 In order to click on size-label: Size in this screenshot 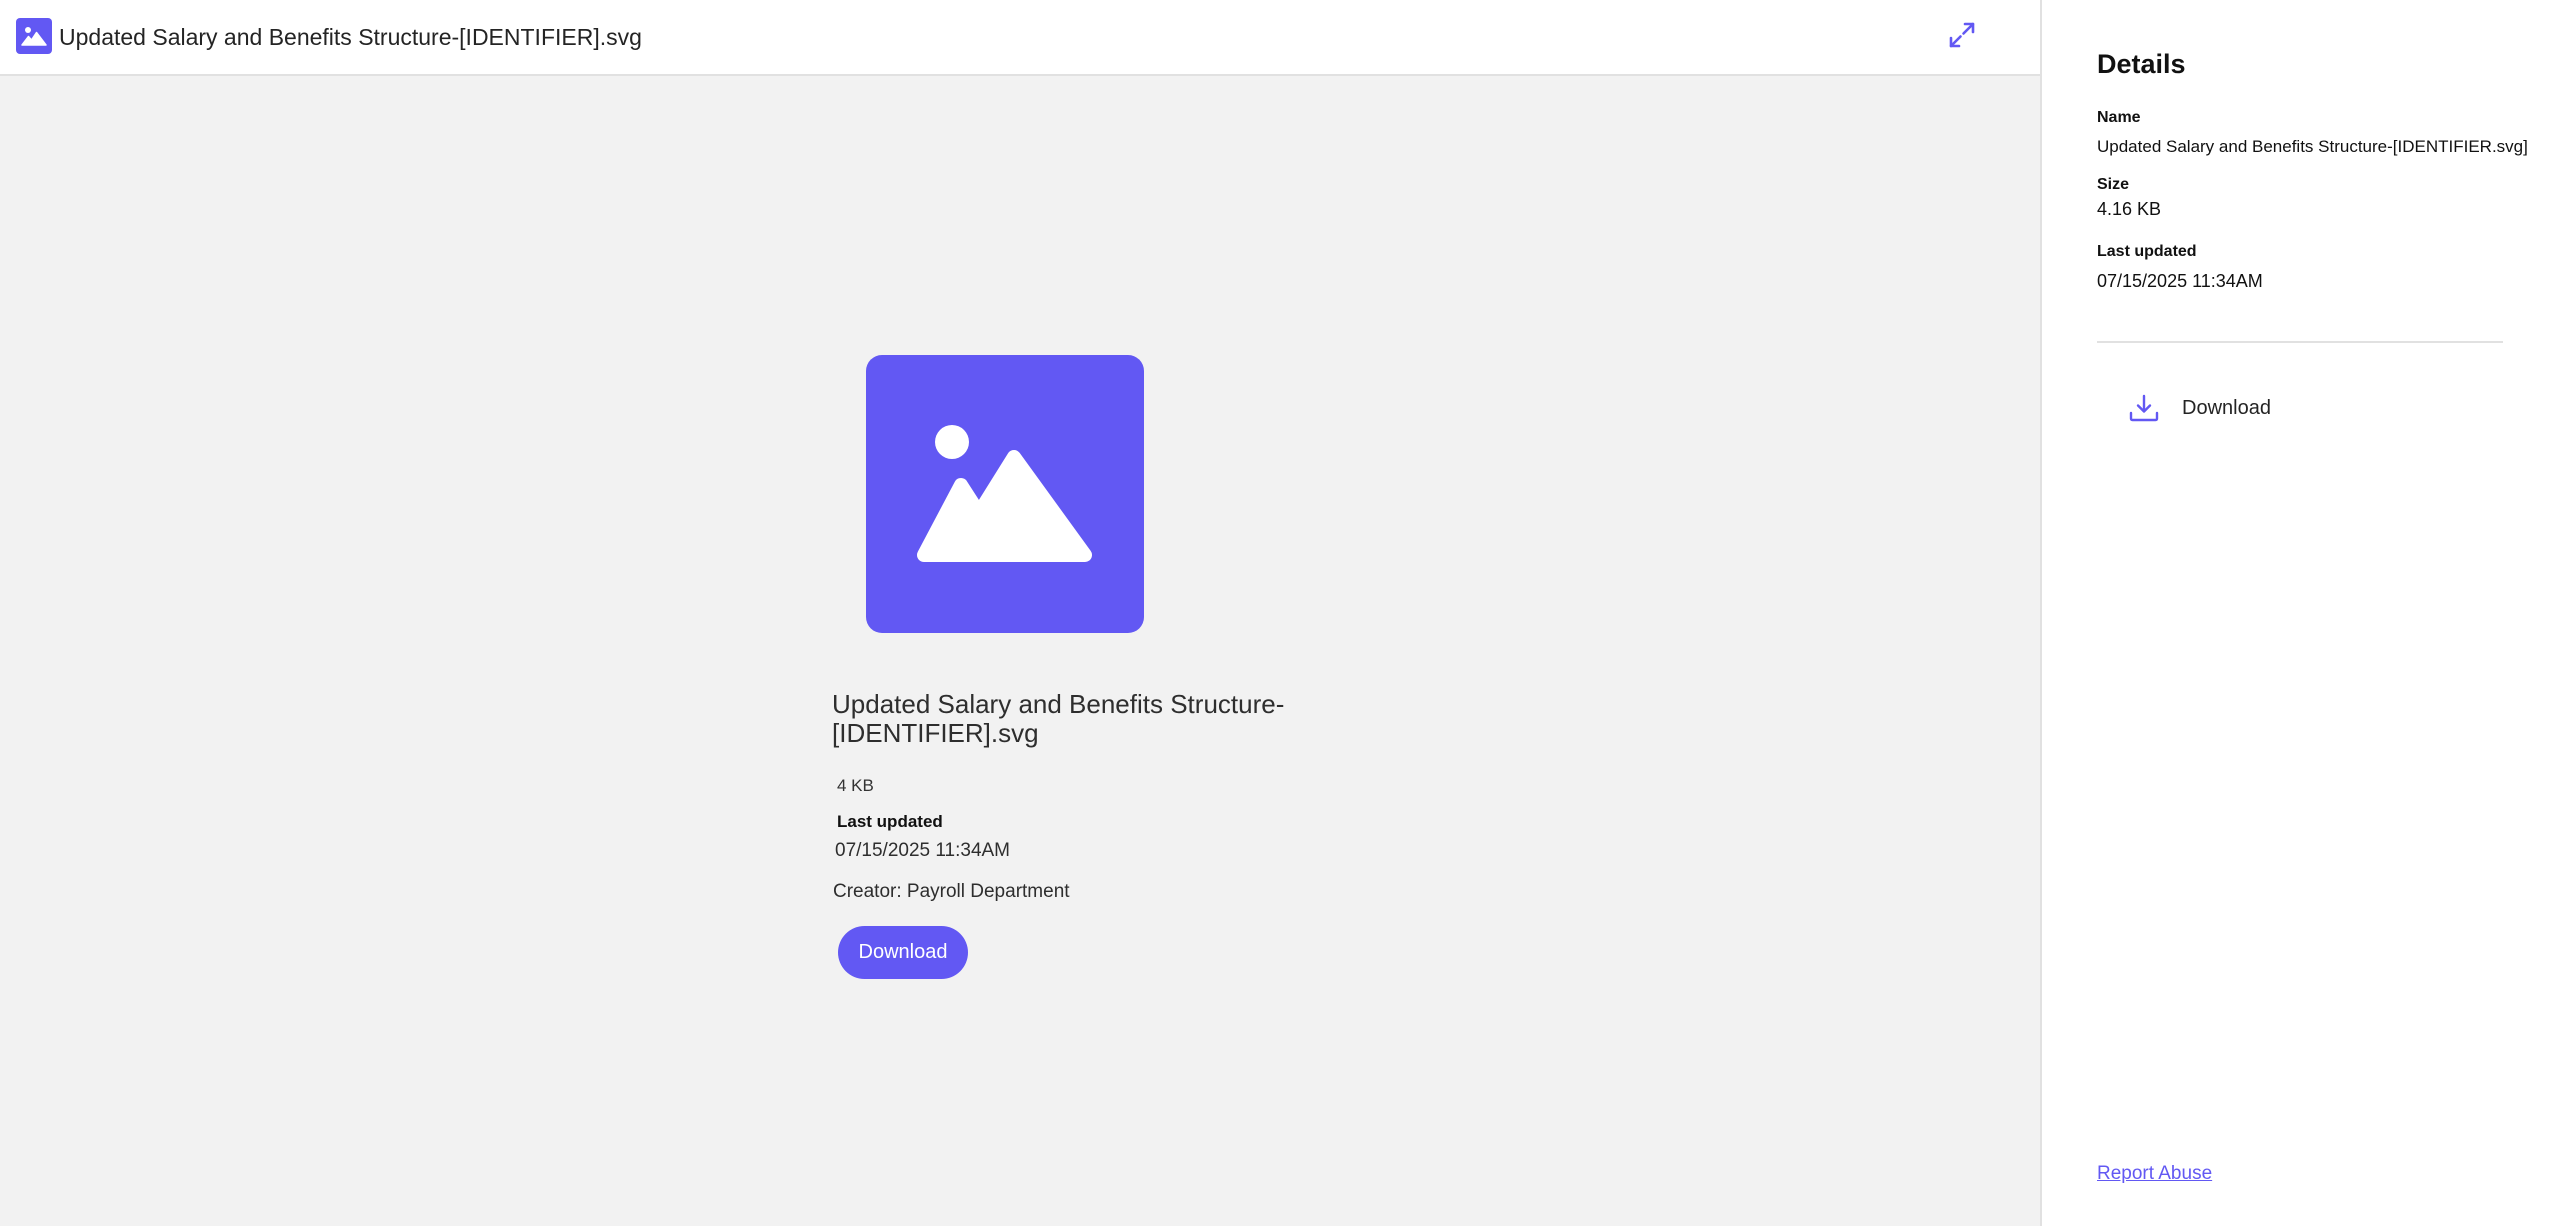, I will do `click(2113, 184)`.